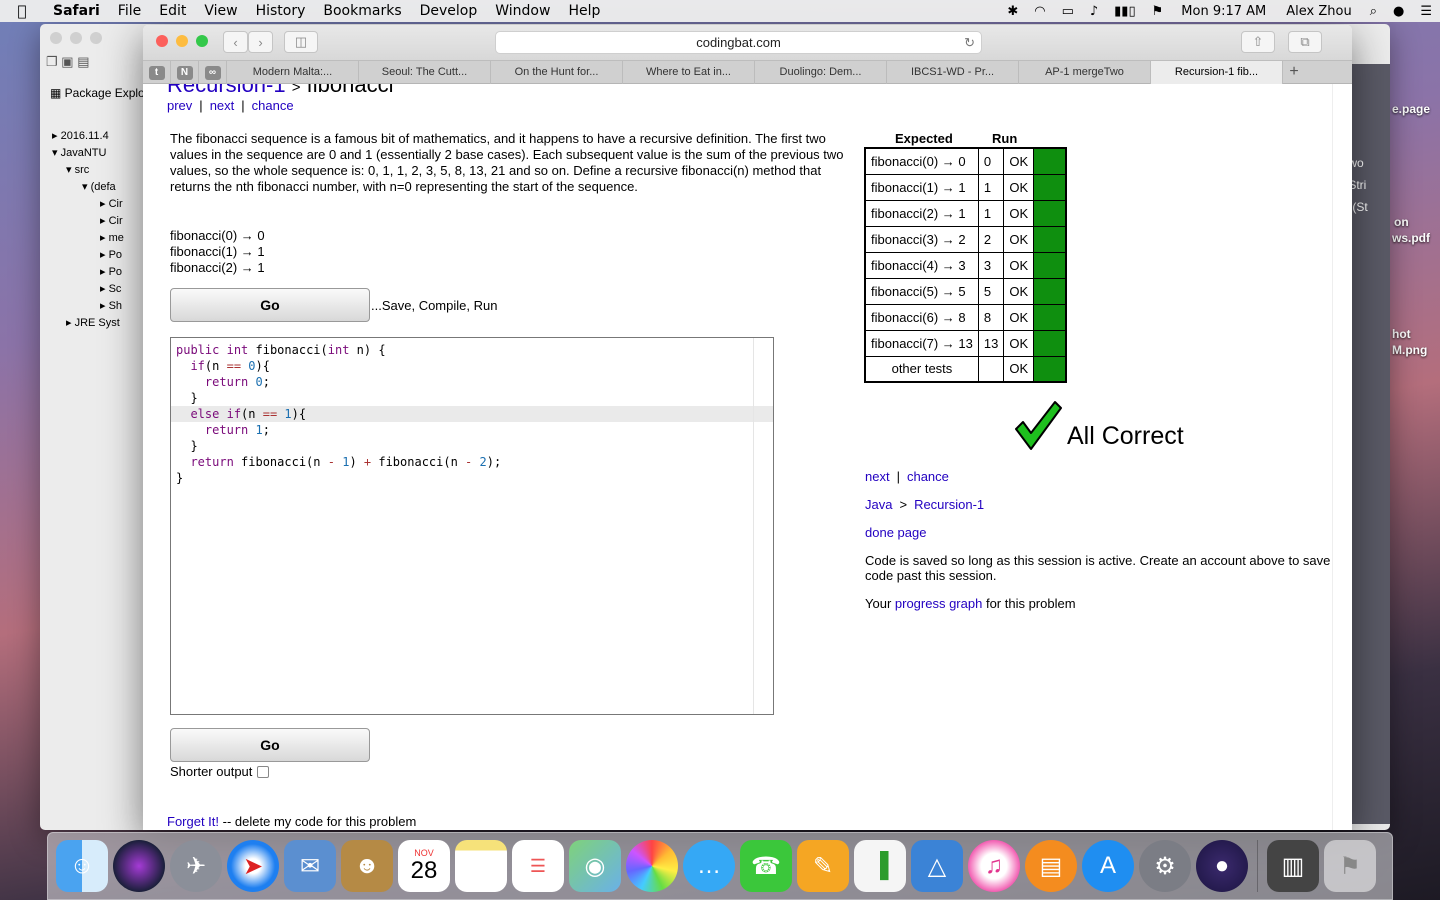 The height and width of the screenshot is (900, 1440). I want to click on menu-edit: Edit, so click(172, 11).